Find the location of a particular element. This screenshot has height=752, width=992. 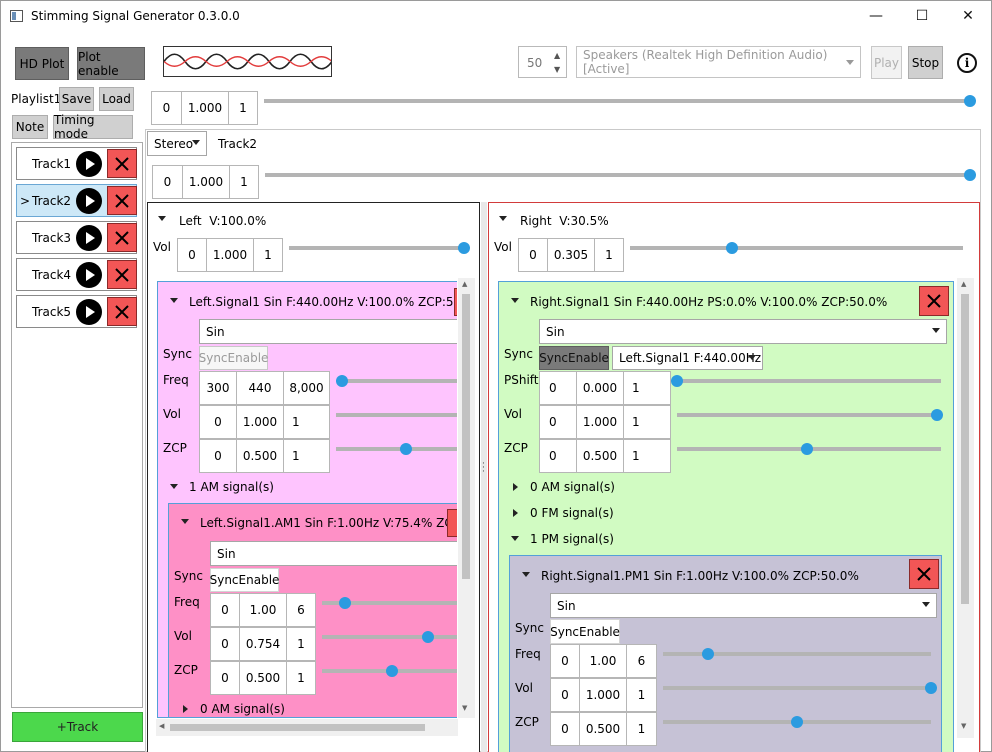

am-freq-slider-thumb is located at coordinates (345, 603).